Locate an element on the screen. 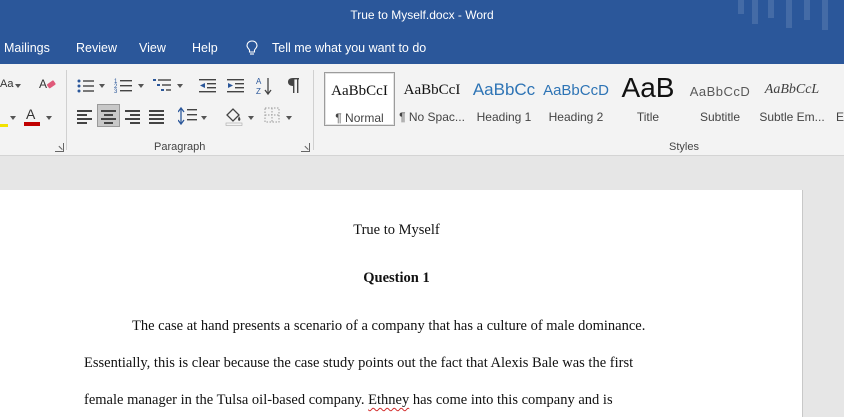 The height and width of the screenshot is (417, 844). title-bar-pattern is located at coordinates (789, 16).